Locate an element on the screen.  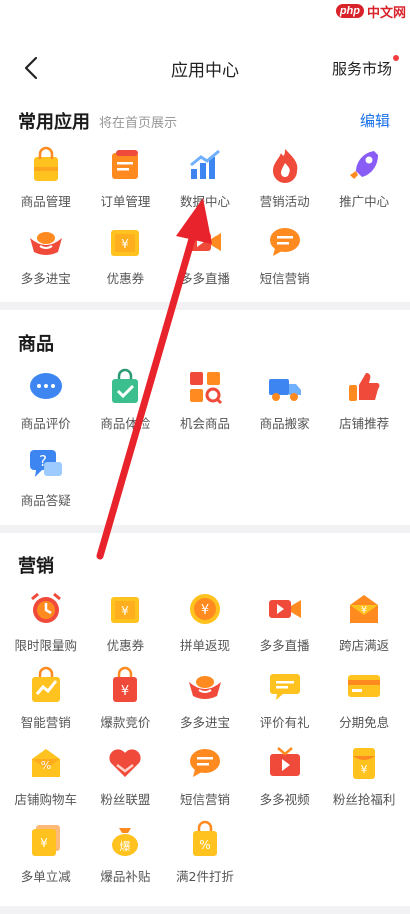
app-item-label: 商品答疑 is located at coordinates (45, 500).